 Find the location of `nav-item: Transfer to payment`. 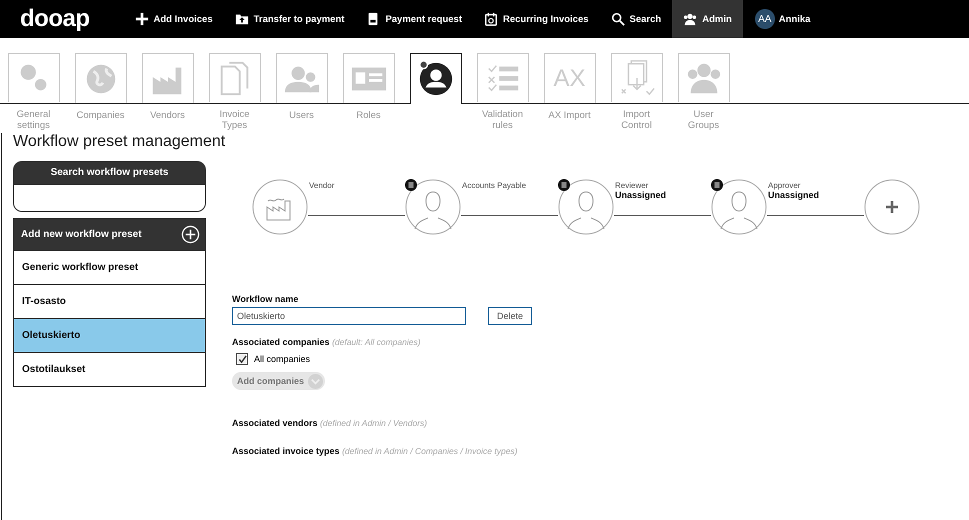

nav-item: Transfer to payment is located at coordinates (290, 19).